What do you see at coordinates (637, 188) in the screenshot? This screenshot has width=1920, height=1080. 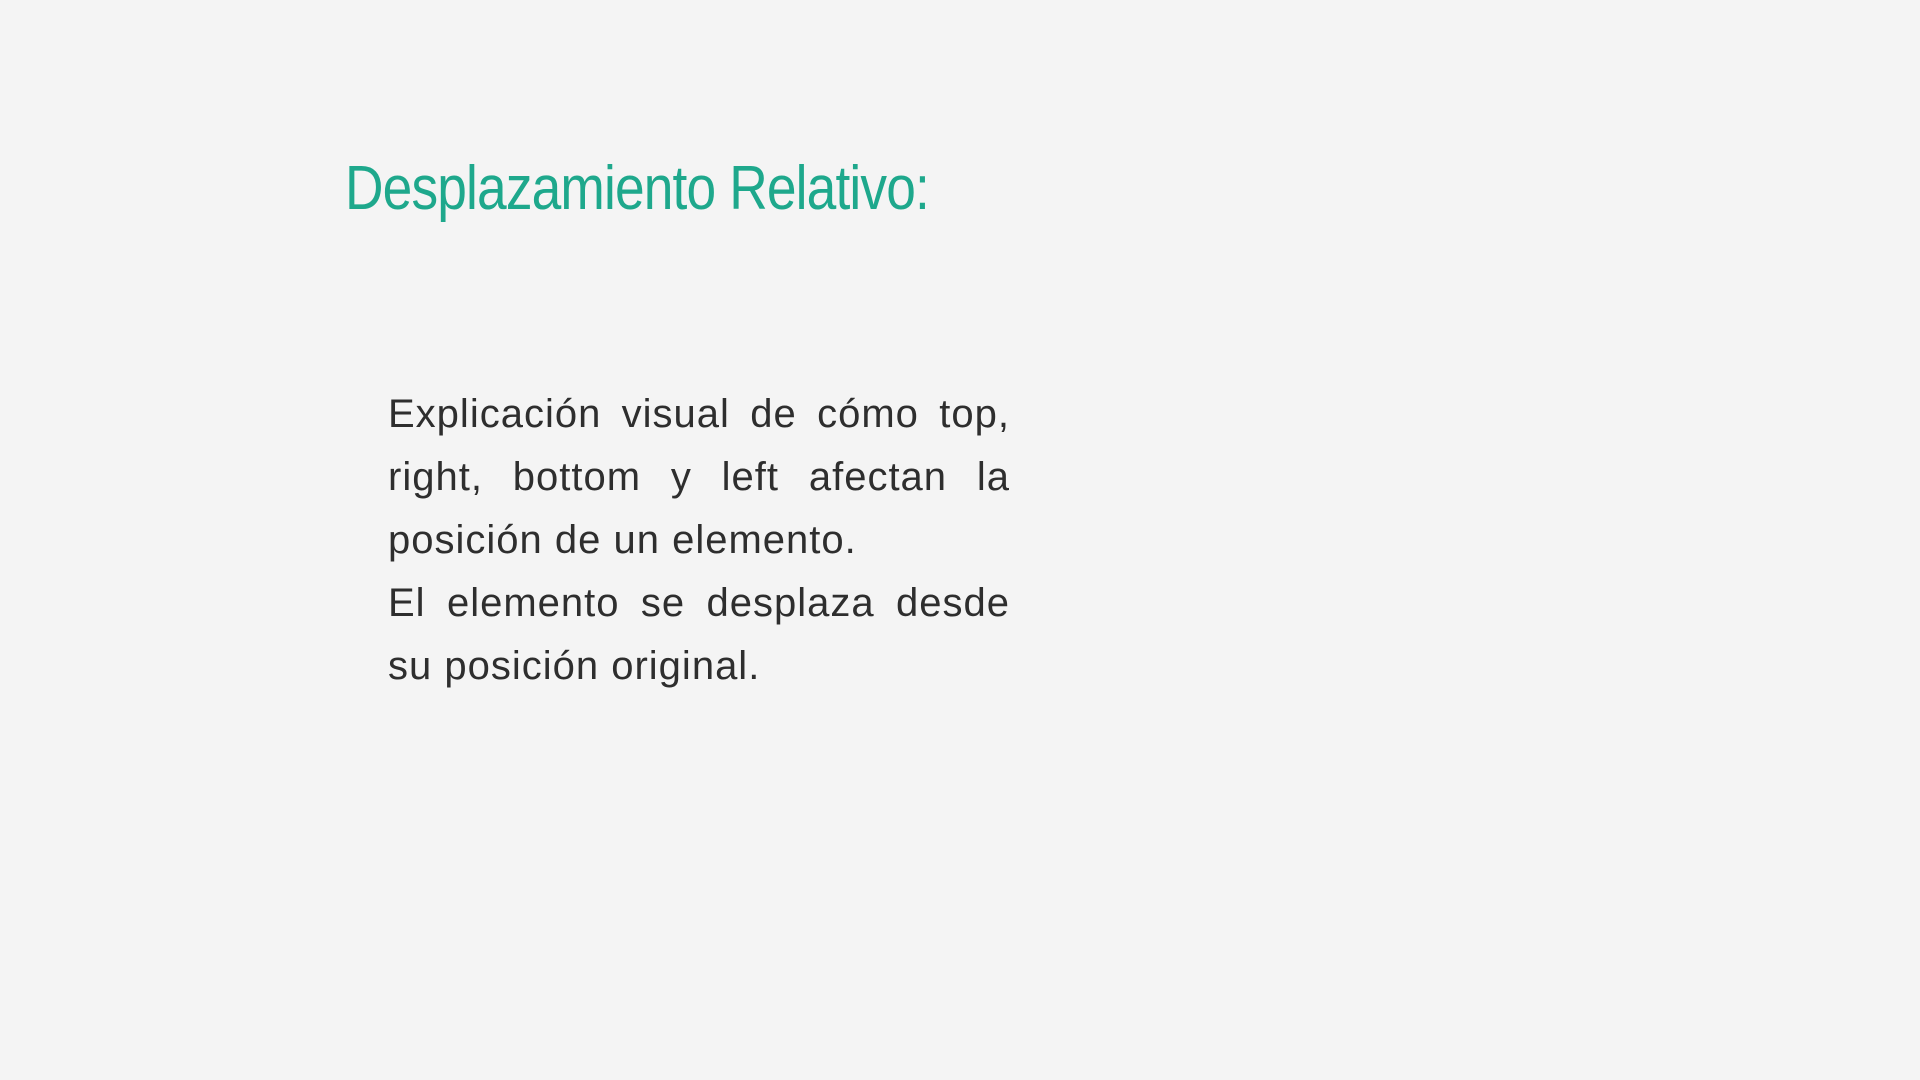 I see `slide-title: Desplazamiento Relativo:` at bounding box center [637, 188].